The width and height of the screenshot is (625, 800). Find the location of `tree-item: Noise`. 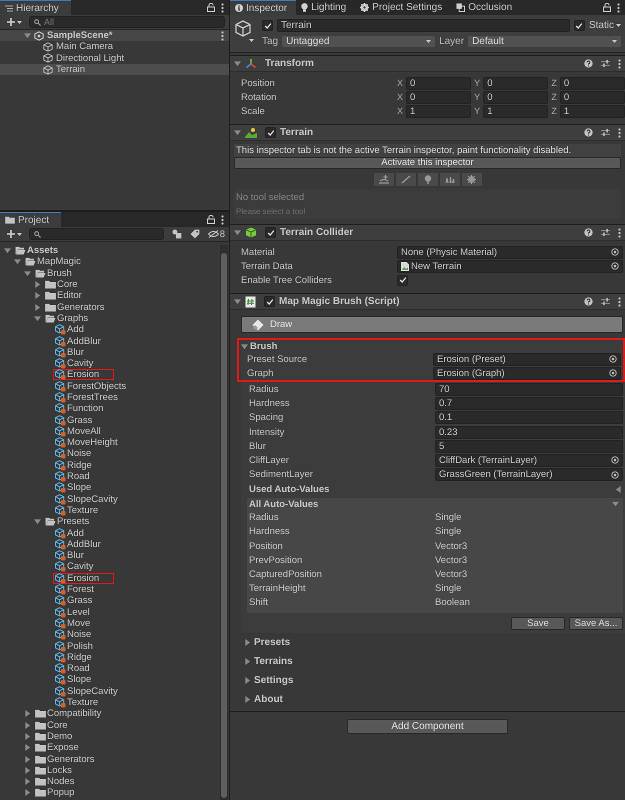

tree-item: Noise is located at coordinates (79, 634).